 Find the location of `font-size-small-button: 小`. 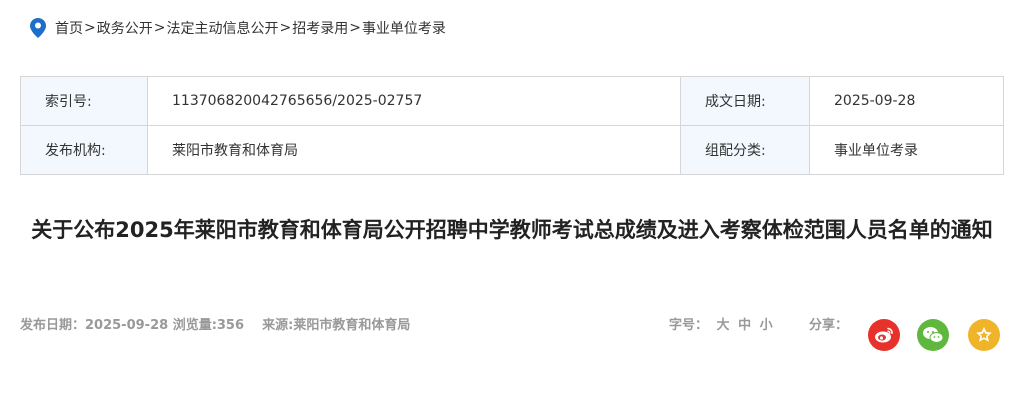

font-size-small-button: 小 is located at coordinates (766, 325).